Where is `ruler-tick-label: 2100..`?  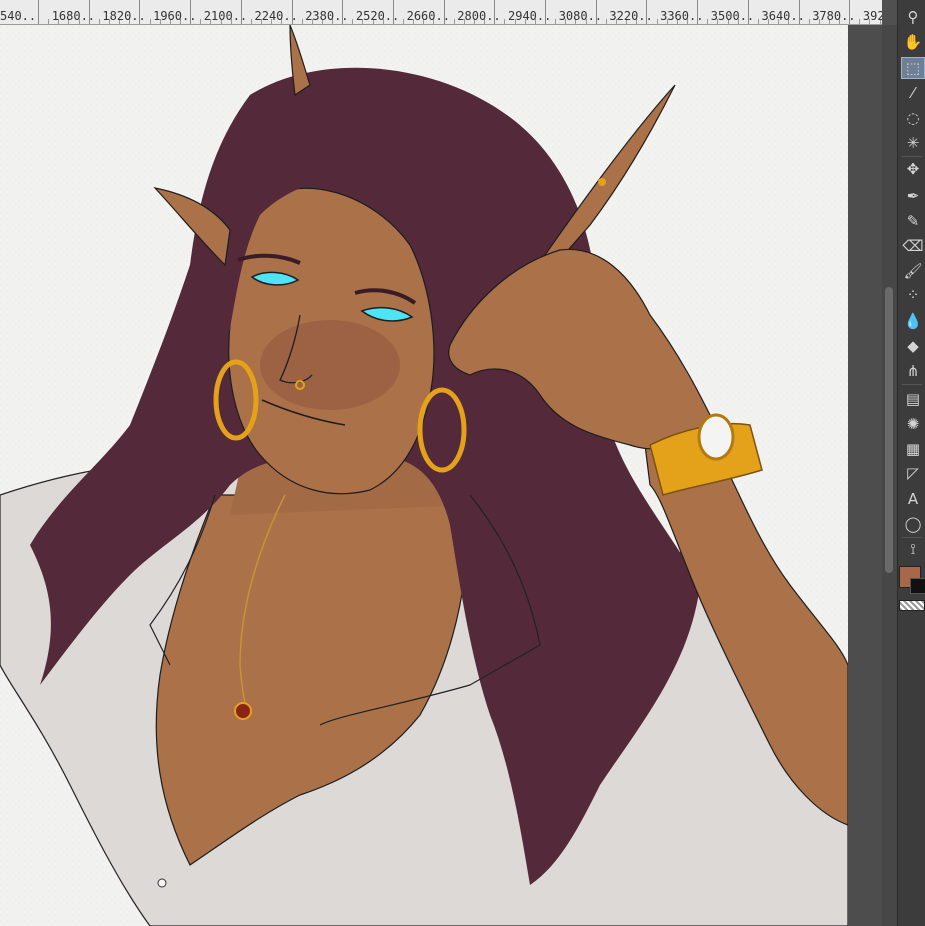
ruler-tick-label: 2100.. is located at coordinates (225, 16).